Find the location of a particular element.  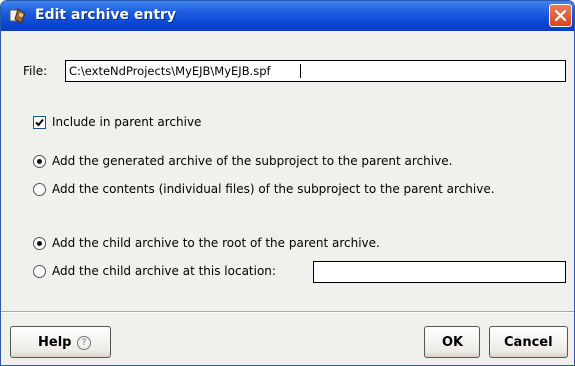

text-caret is located at coordinates (300, 71).